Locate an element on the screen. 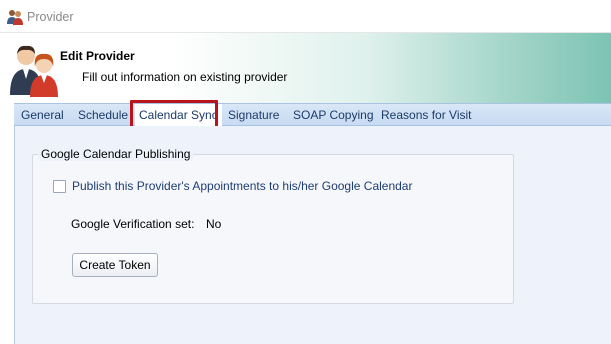  tab-calendar-sync: Calendar Sync is located at coordinates (178, 115).